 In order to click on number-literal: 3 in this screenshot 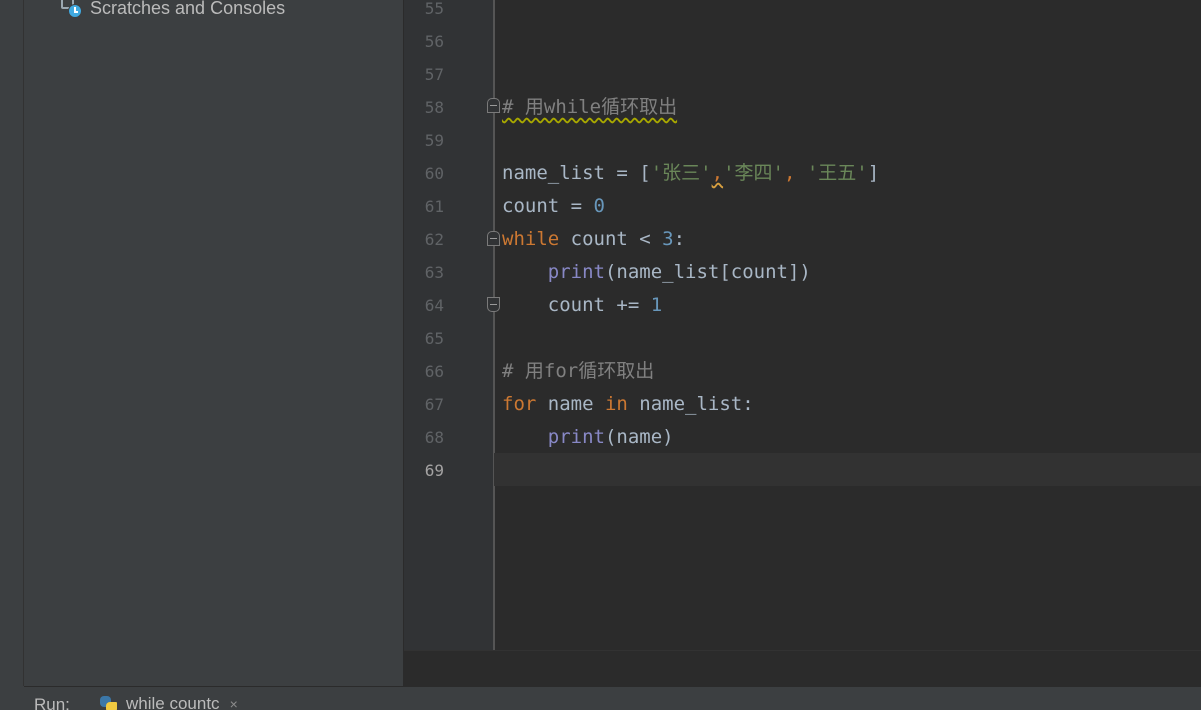, I will do `click(668, 239)`.